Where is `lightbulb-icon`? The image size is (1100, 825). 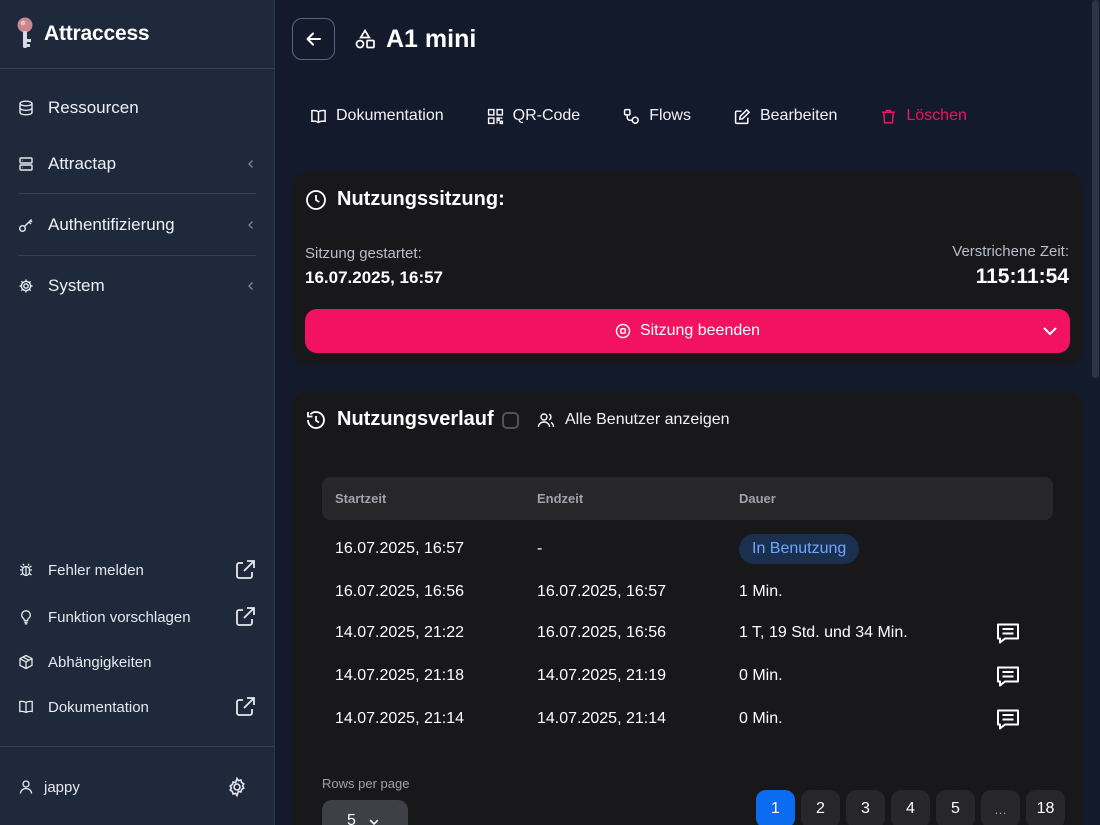
lightbulb-icon is located at coordinates (26, 617).